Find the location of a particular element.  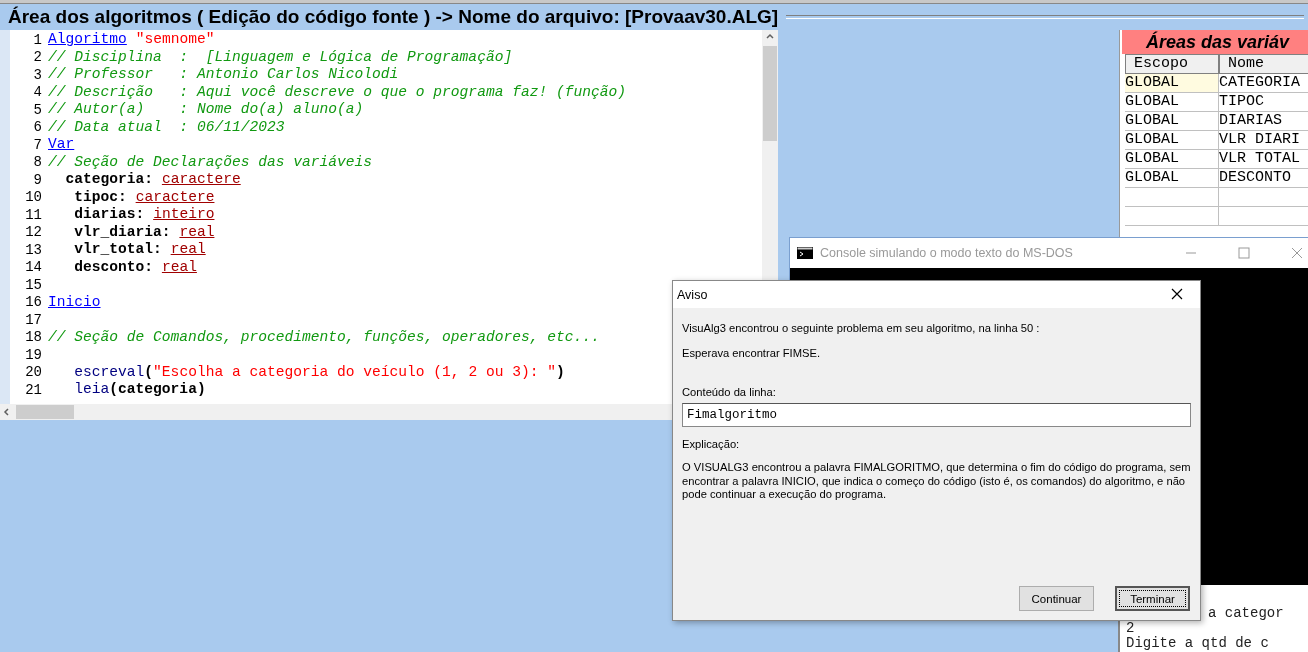

code-token: inteiro is located at coordinates (184, 215).